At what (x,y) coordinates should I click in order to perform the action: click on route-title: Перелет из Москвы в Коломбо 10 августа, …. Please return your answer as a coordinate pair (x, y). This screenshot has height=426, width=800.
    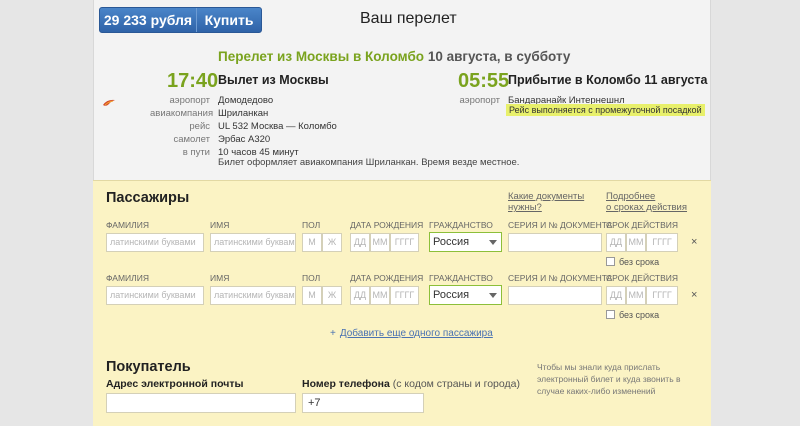
    Looking at the image, I should click on (394, 56).